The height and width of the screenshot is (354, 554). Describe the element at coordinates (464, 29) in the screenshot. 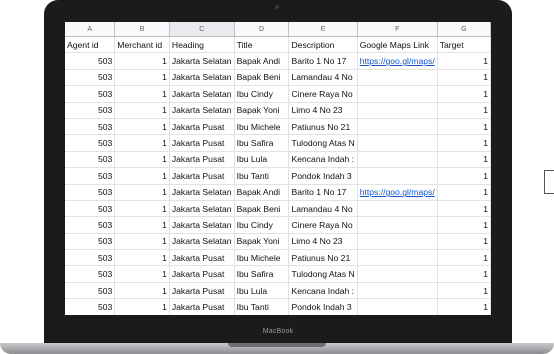

I see `col-letter-g: G` at that location.